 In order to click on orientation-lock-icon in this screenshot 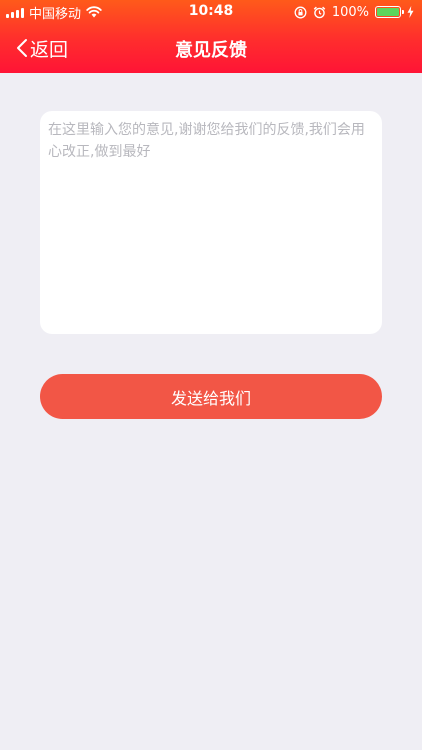, I will do `click(300, 12)`.